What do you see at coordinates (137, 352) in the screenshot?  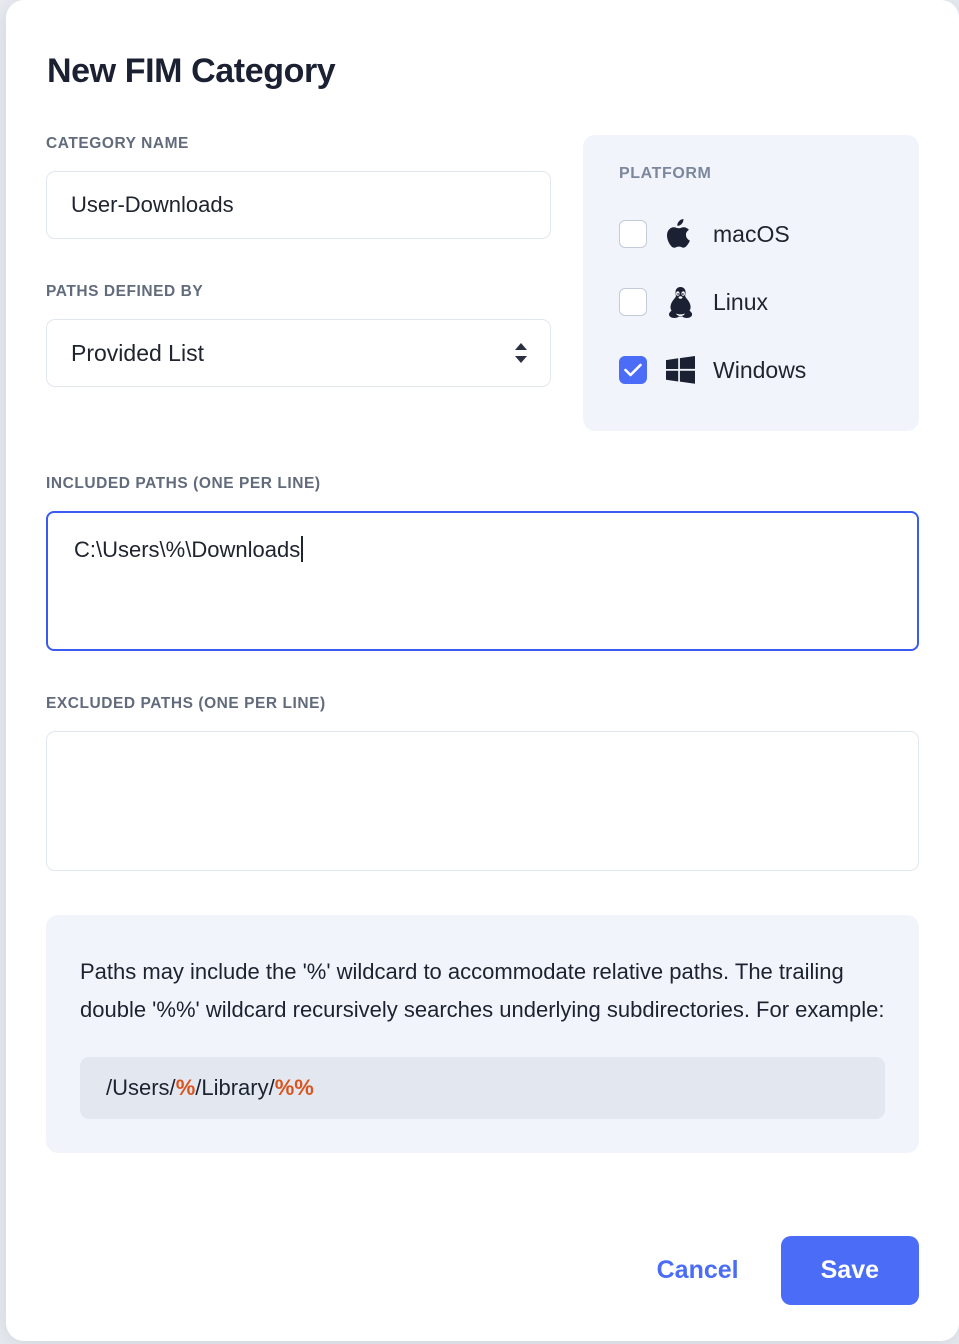 I see `paths-defined-by-value: Provided List` at bounding box center [137, 352].